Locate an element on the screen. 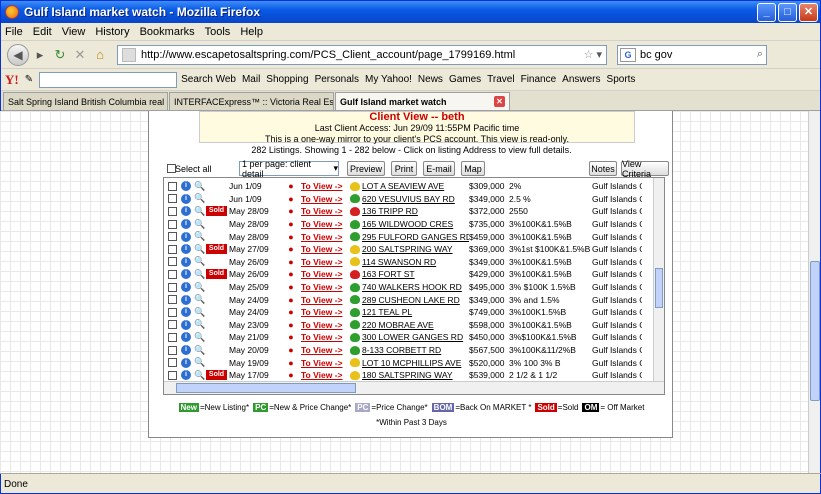  listing-address-link: LOT 10 MCPHILLIPS AVE is located at coordinates (415, 363).